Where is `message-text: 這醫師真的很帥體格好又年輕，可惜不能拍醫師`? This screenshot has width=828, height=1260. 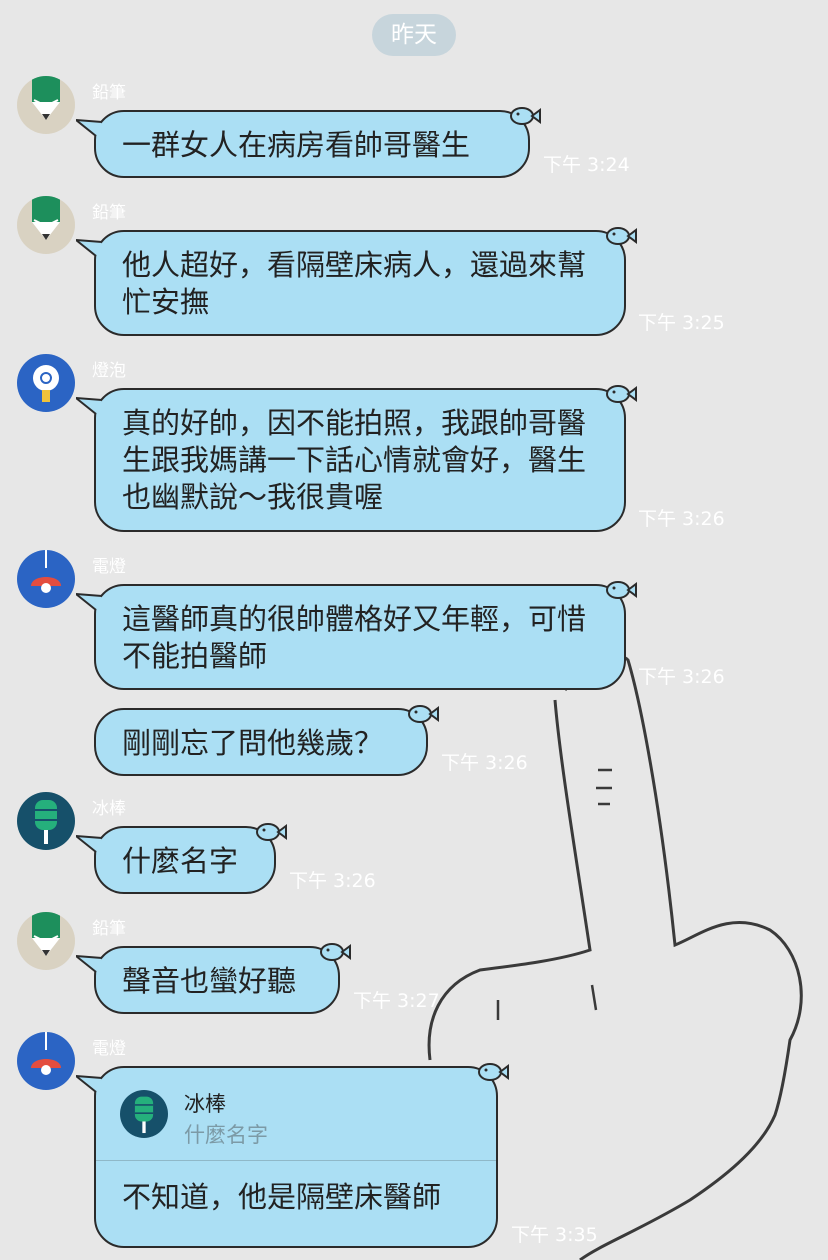
message-text: 這醫師真的很帥體格好又年輕，可惜不能拍醫師 is located at coordinates (354, 637).